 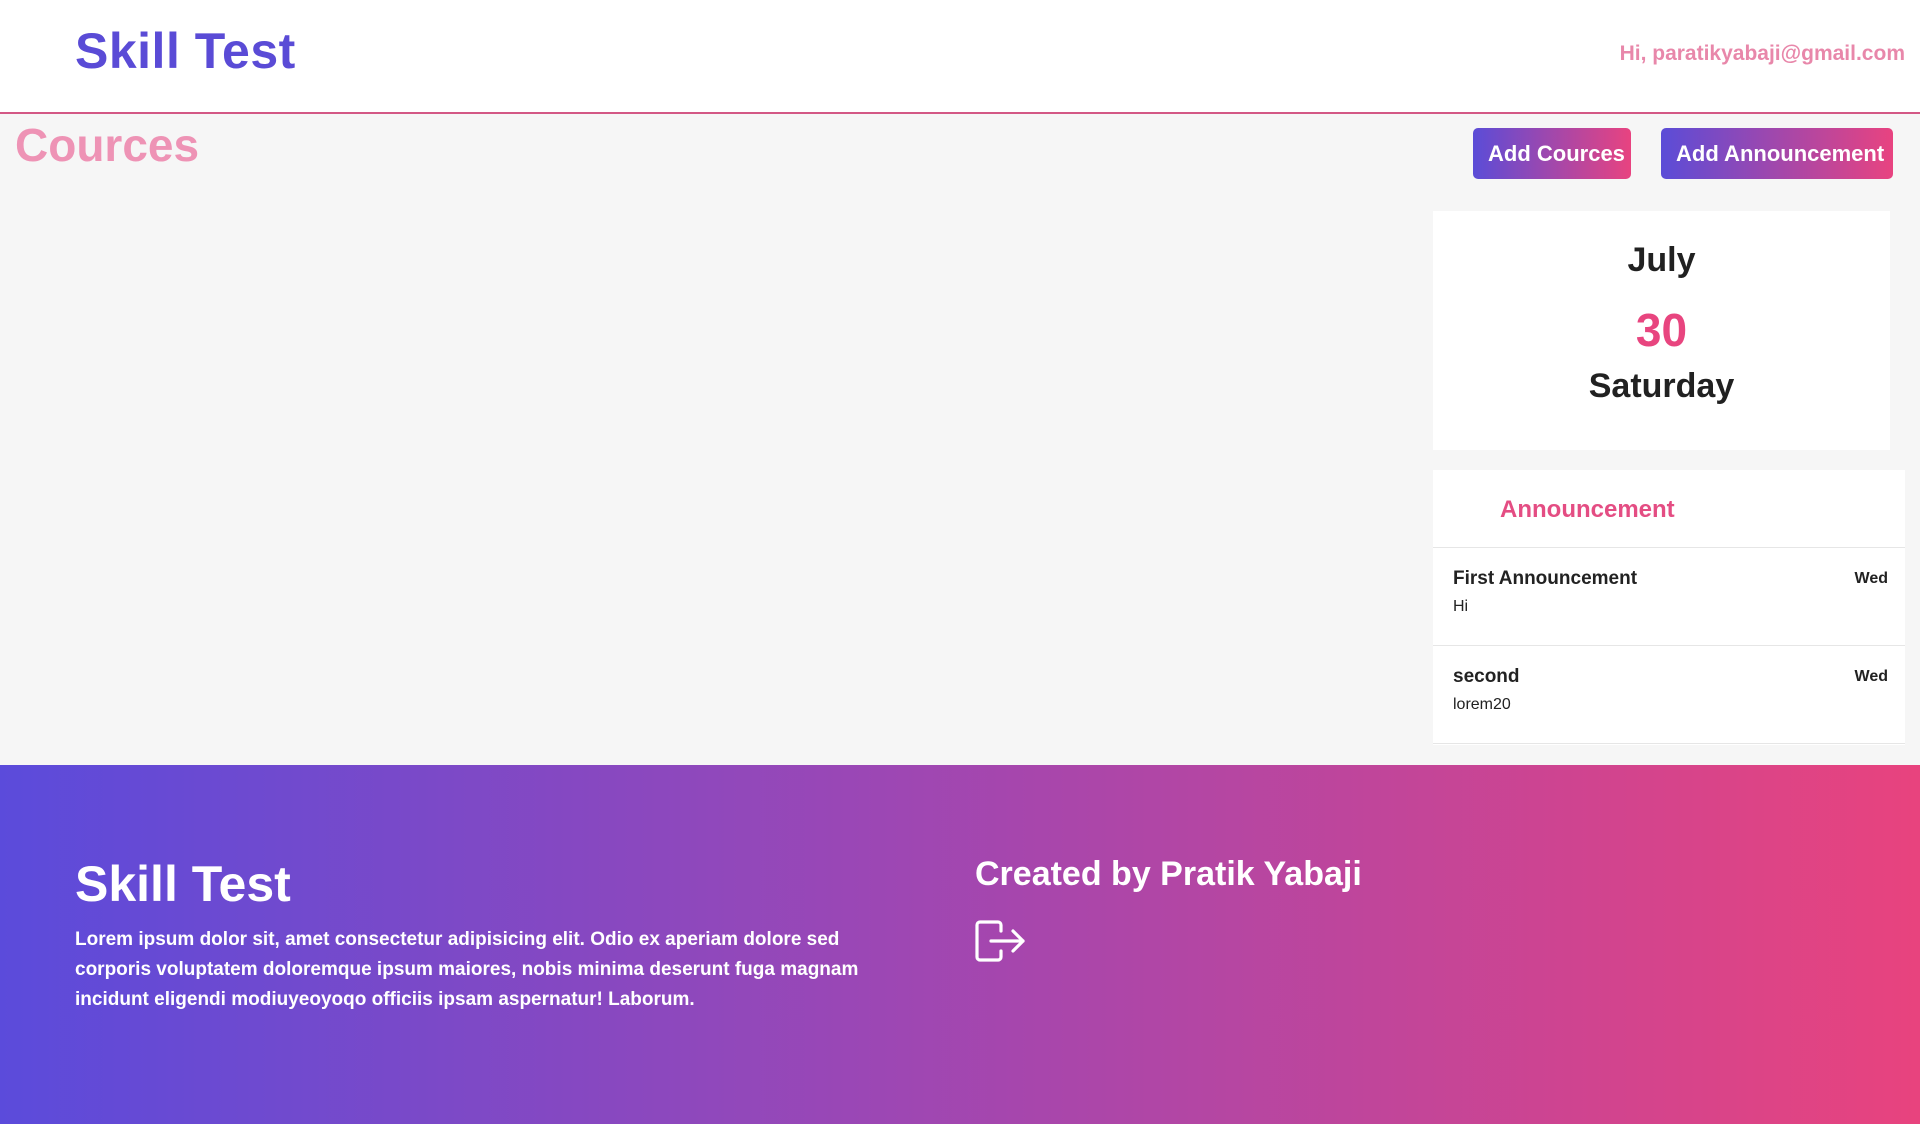 What do you see at coordinates (1661, 386) in the screenshot?
I see `date-weekday: Saturday` at bounding box center [1661, 386].